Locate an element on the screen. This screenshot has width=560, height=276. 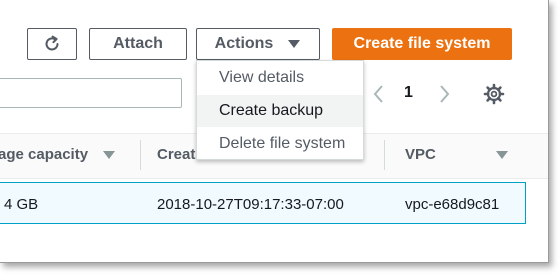
refresh-icon is located at coordinates (52, 43).